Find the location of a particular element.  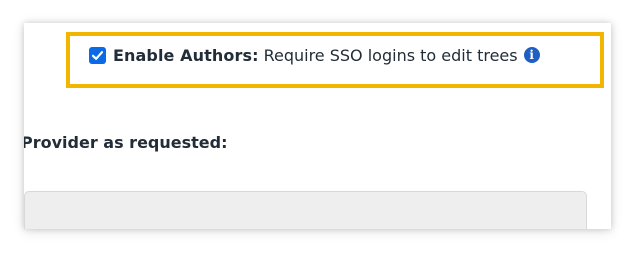

provider-section-label: Provider as requested: is located at coordinates (126, 142).